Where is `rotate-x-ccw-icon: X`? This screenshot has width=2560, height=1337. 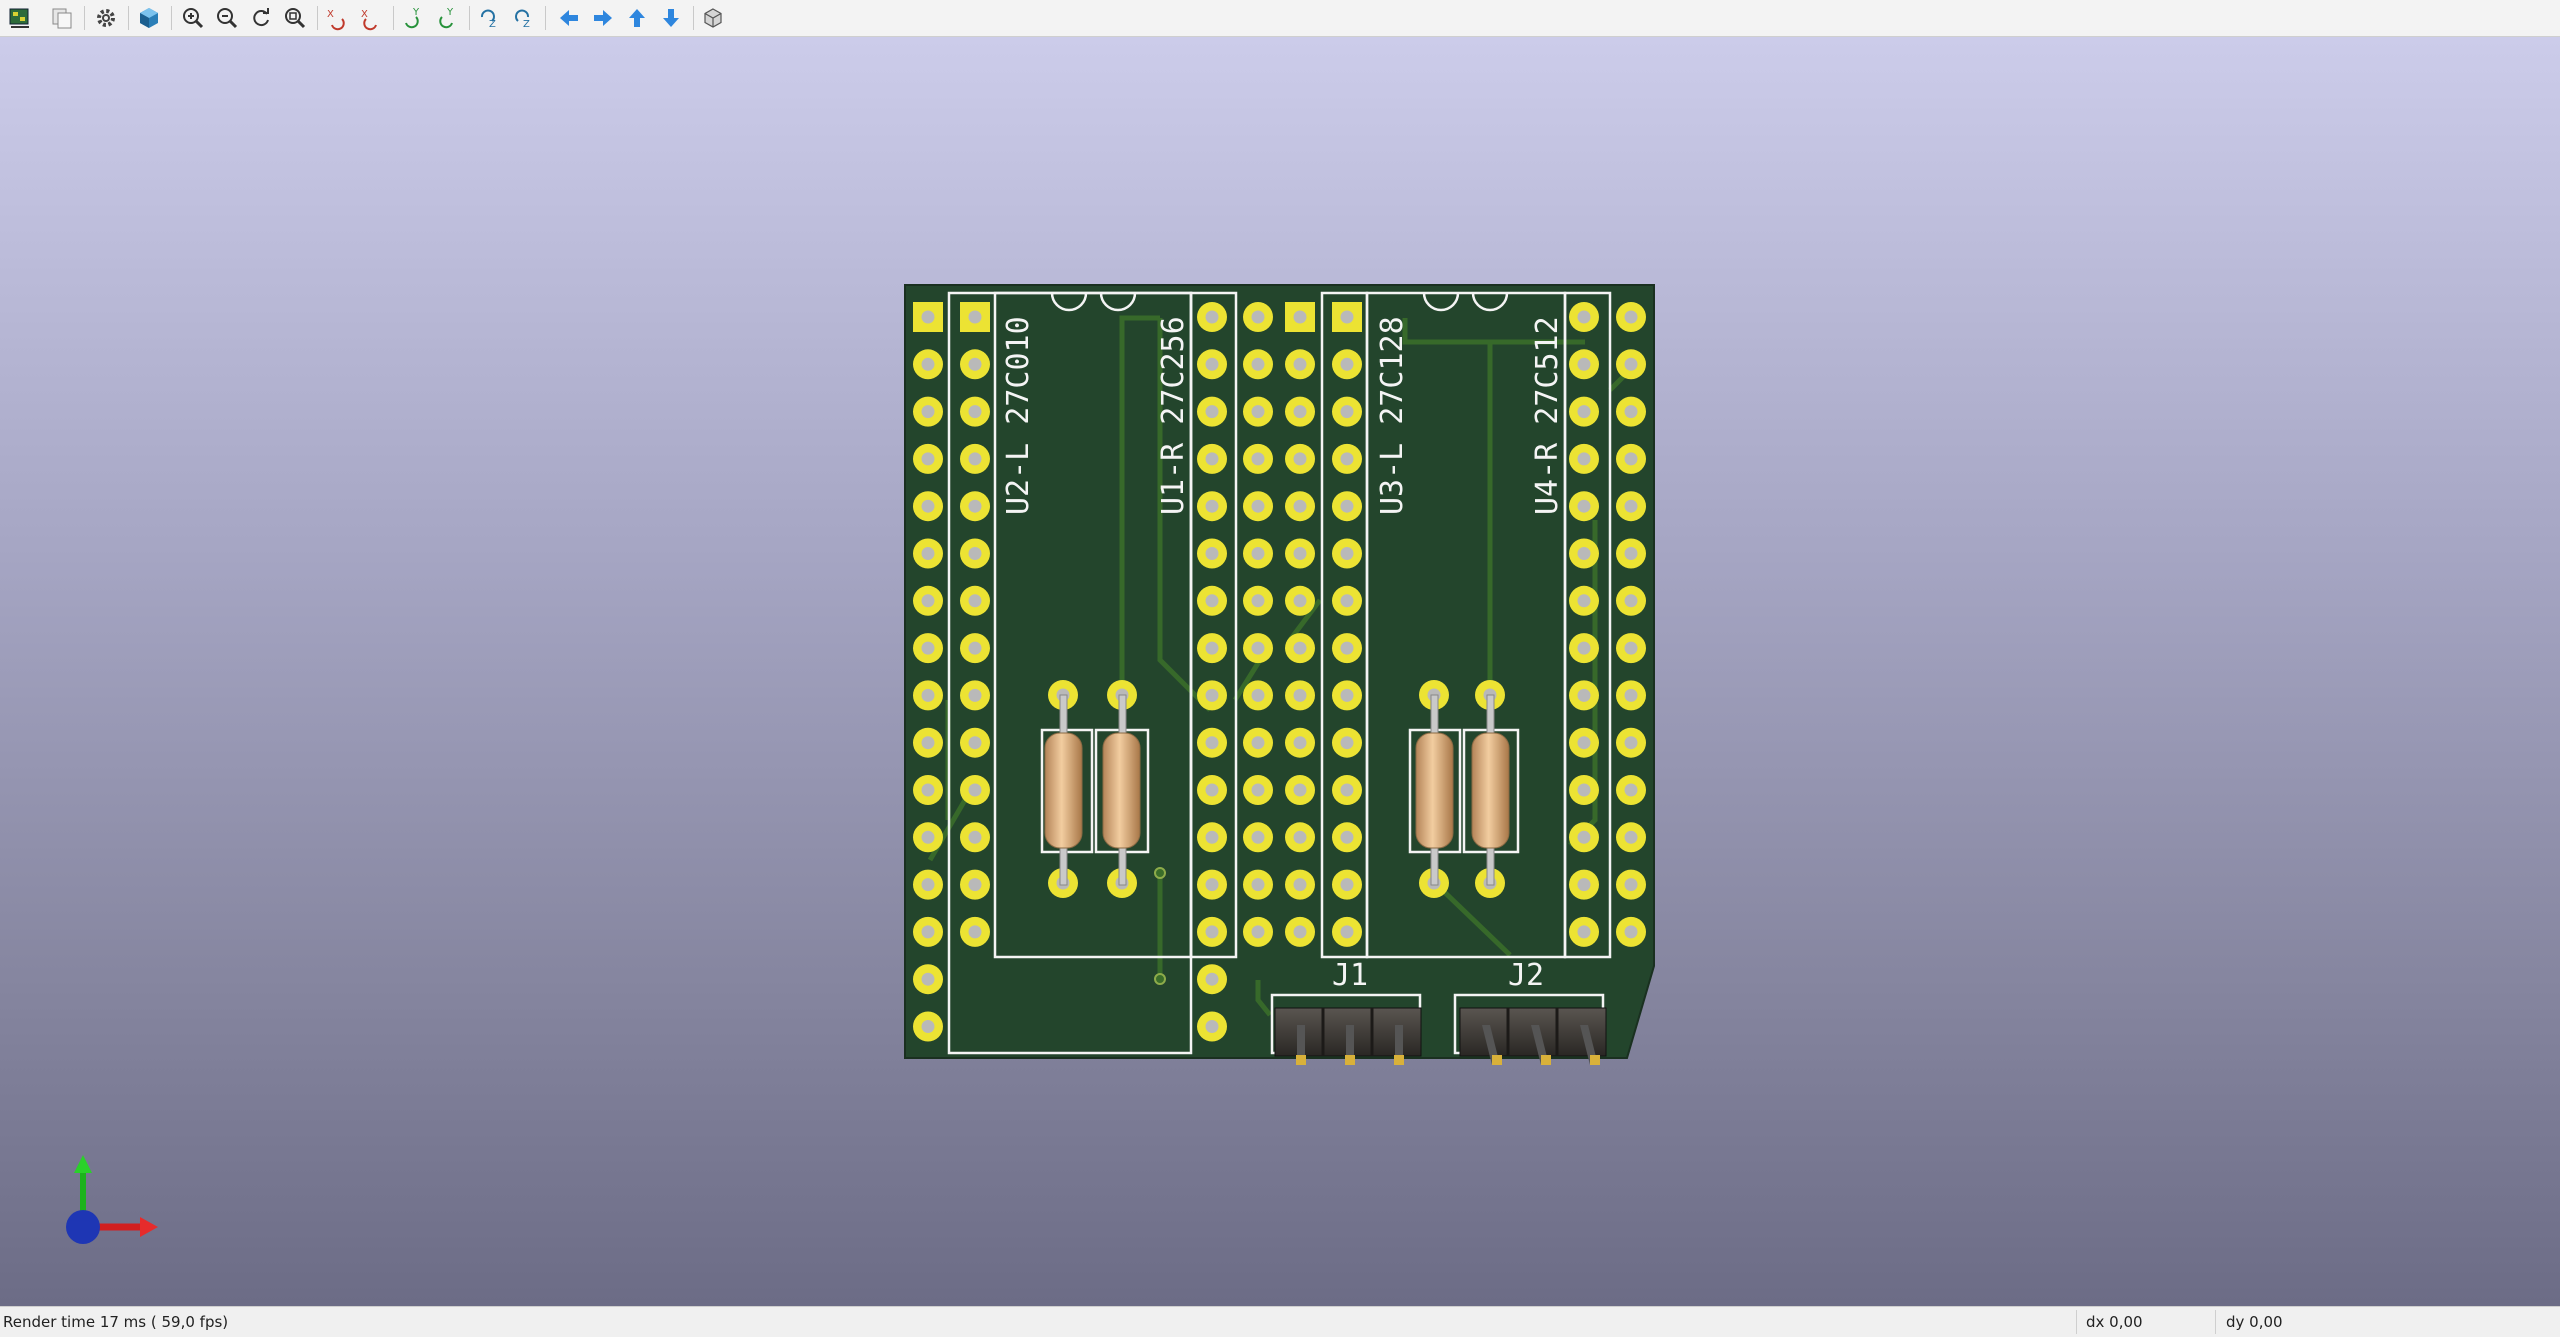
rotate-x-ccw-icon: X is located at coordinates (371, 18).